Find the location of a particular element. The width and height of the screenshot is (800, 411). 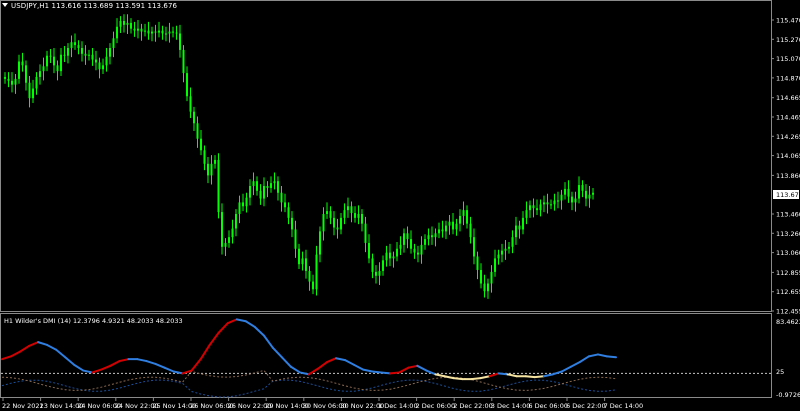

price-tick-label: 113.460 is located at coordinates (788, 215).